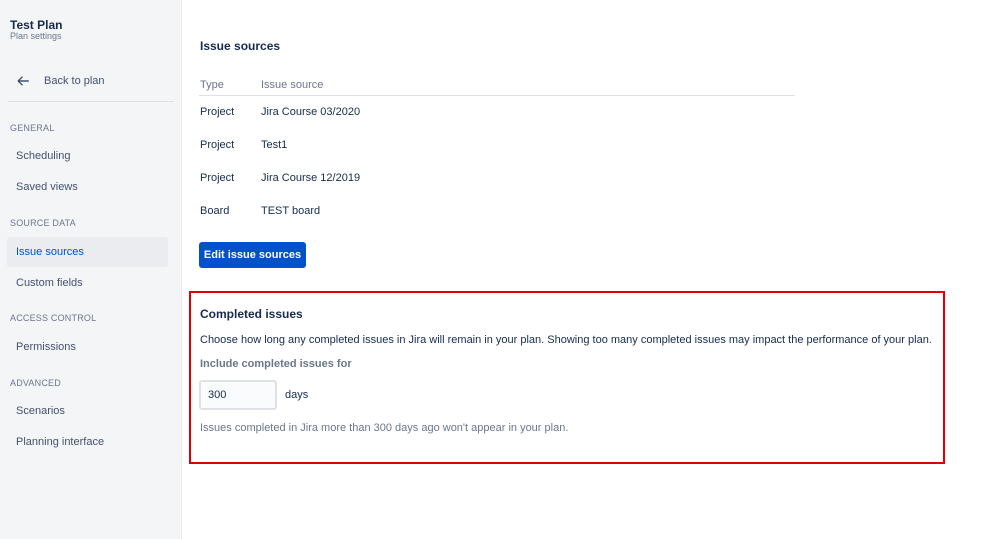 The width and height of the screenshot is (999, 539). Describe the element at coordinates (87, 252) in the screenshot. I see `sidebar-item-issue-sources: Issue sources` at that location.